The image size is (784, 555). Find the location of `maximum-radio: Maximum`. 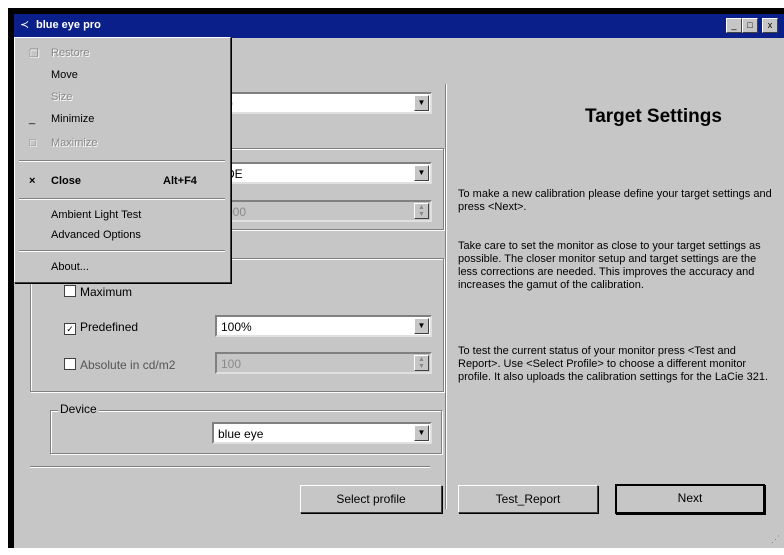

maximum-radio: Maximum is located at coordinates (98, 292).